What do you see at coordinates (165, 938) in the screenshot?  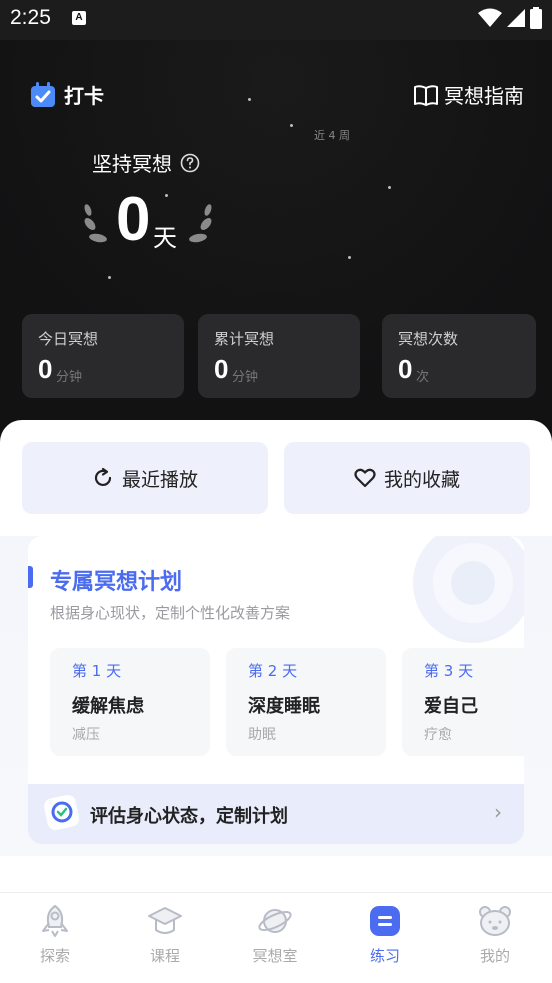 I see `tab-courses: 课程` at bounding box center [165, 938].